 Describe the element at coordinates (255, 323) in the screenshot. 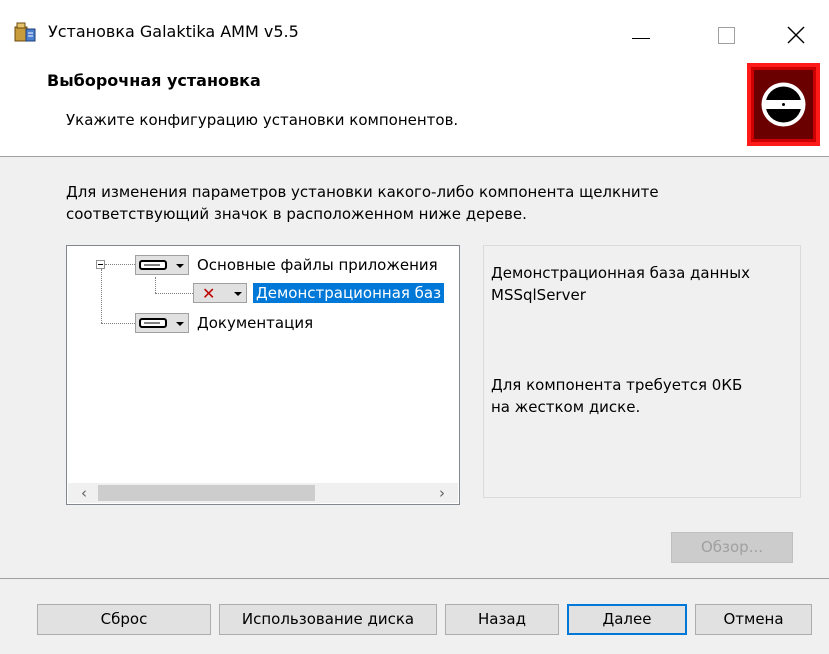

I see `tree-item-docs: Документация` at that location.